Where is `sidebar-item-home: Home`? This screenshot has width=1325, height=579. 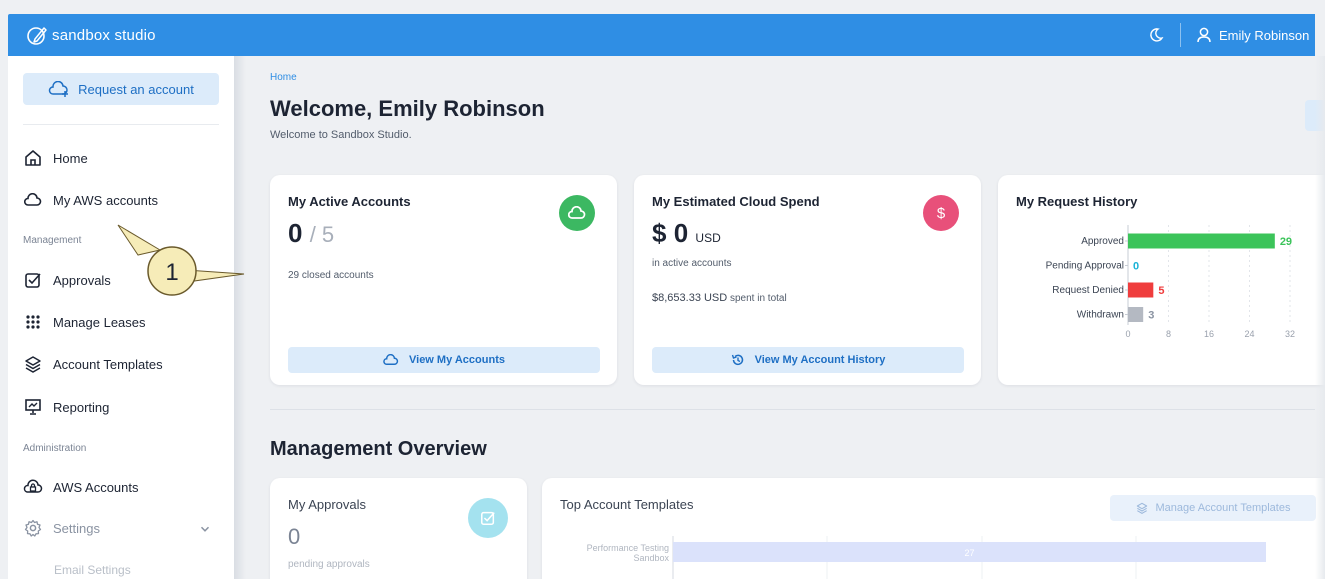
sidebar-item-home: Home is located at coordinates (55, 158).